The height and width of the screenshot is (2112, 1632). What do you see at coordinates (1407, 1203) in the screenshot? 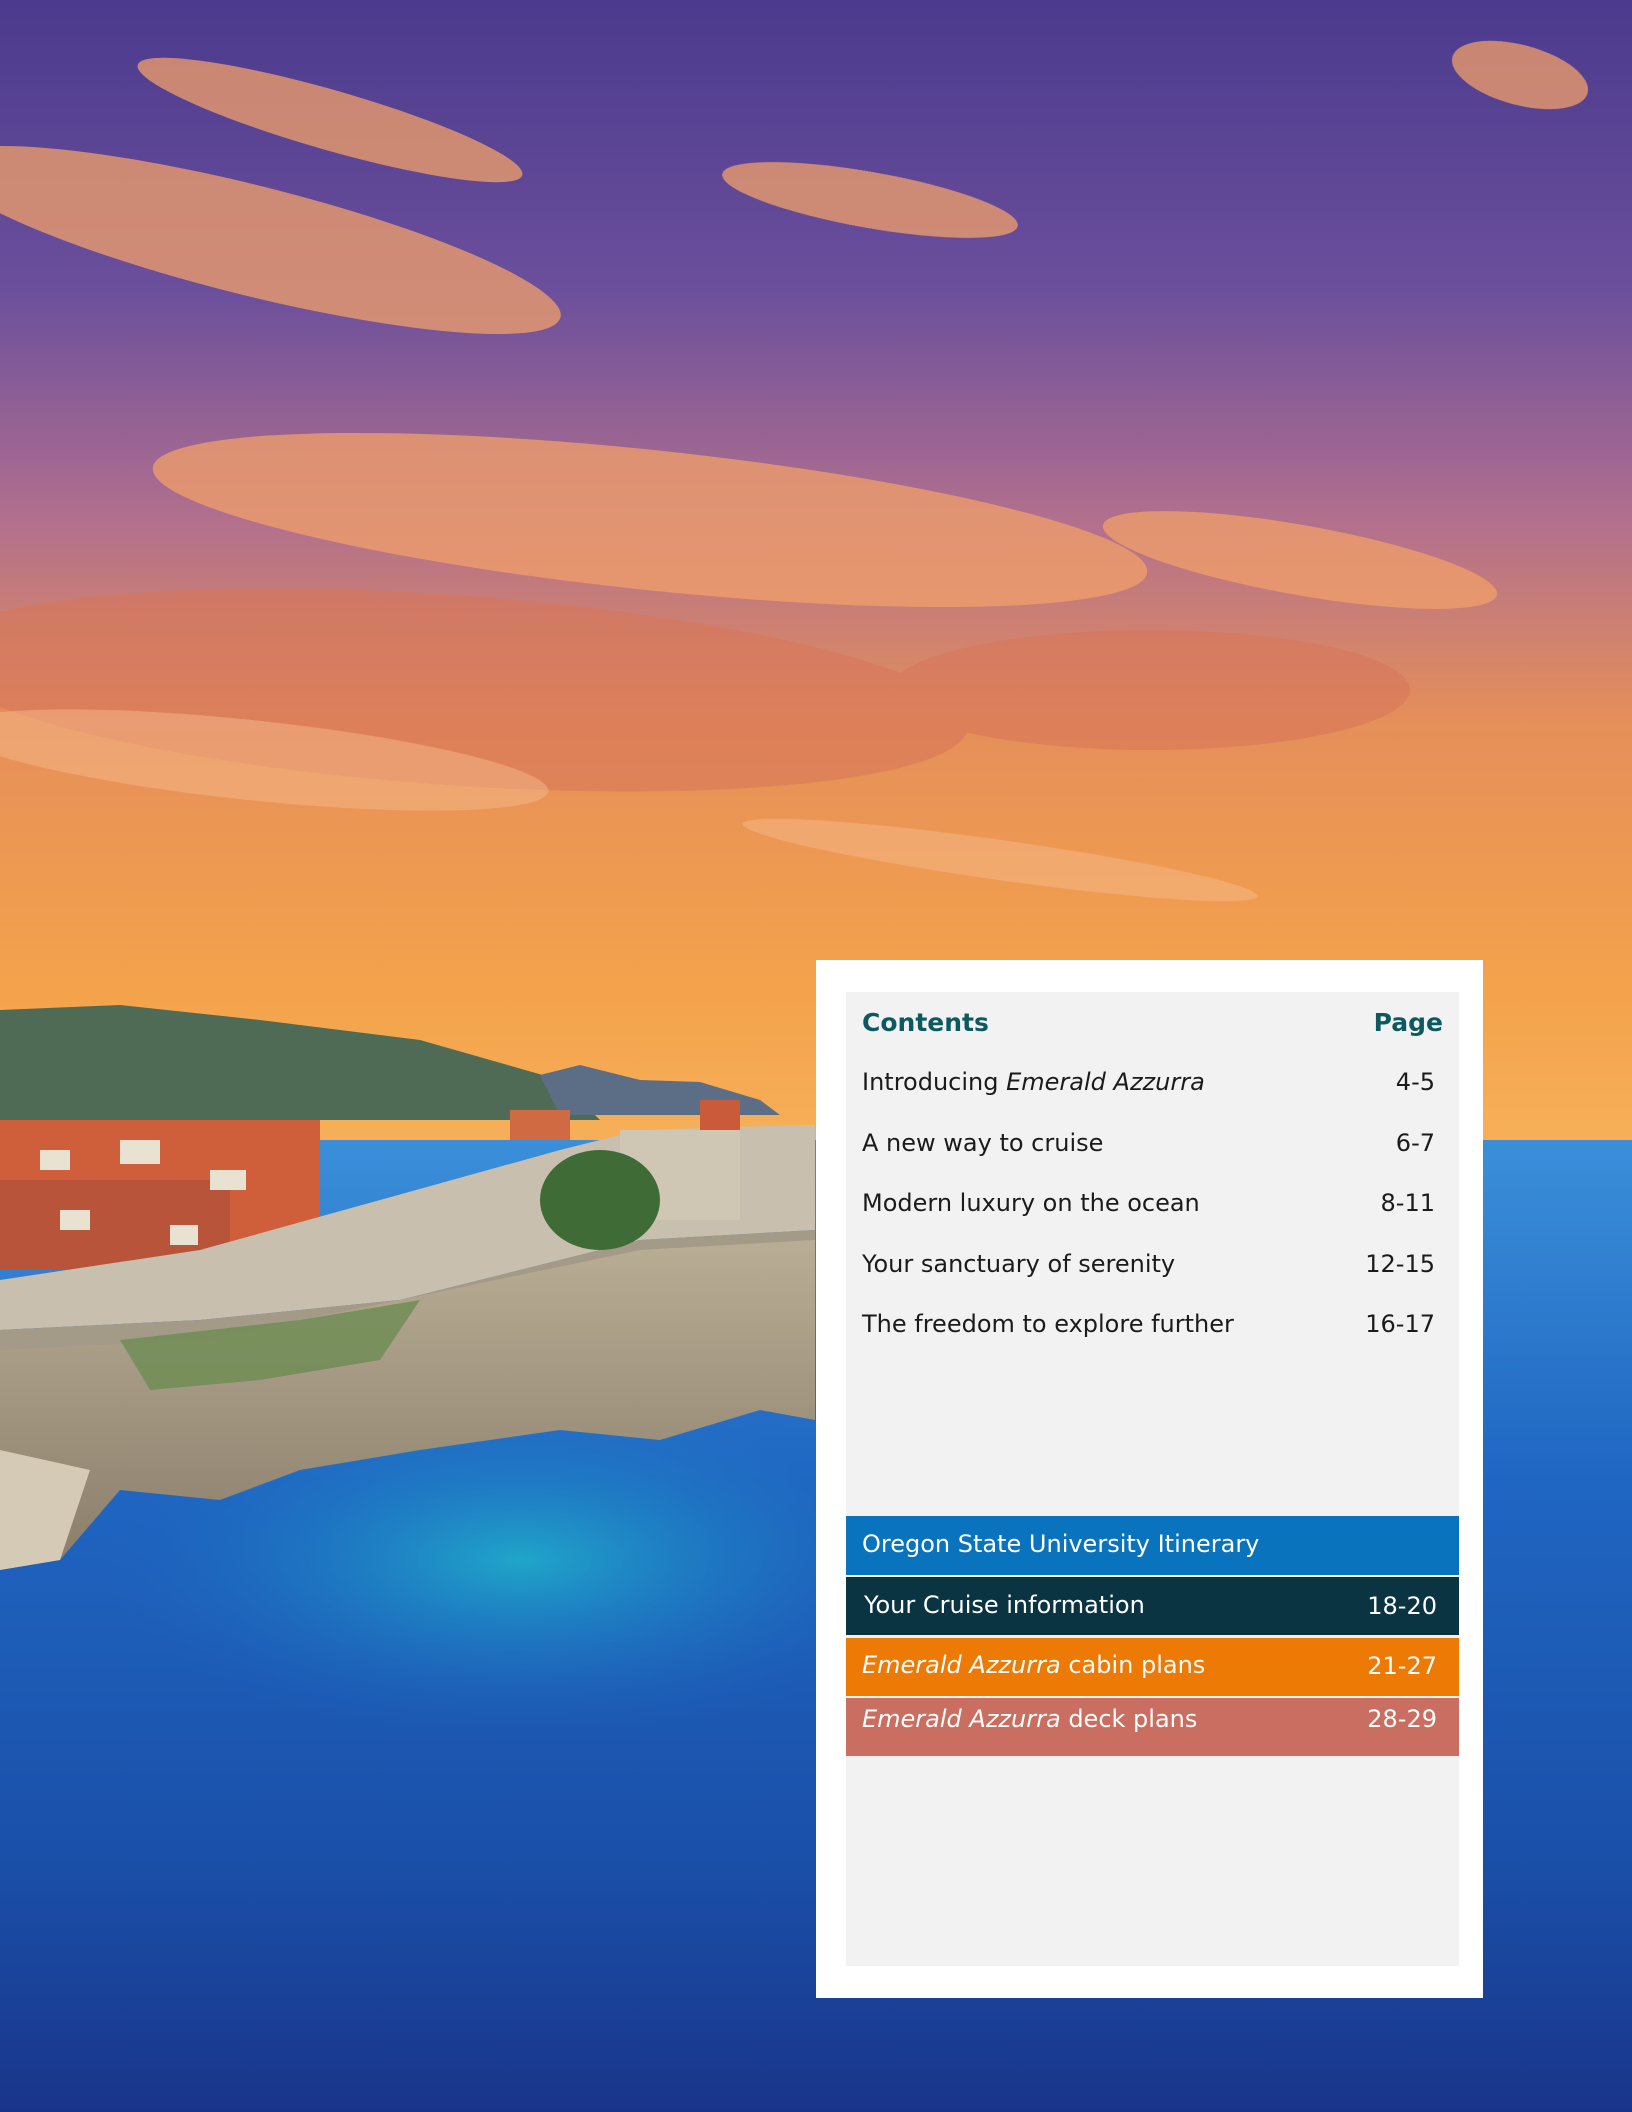
I see `toc-entry-pages: 8-11` at bounding box center [1407, 1203].